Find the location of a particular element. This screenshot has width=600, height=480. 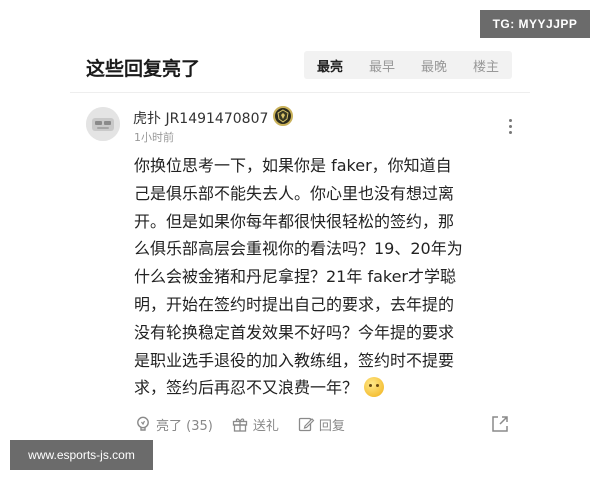

tab-earliest: 最早 is located at coordinates (382, 65).